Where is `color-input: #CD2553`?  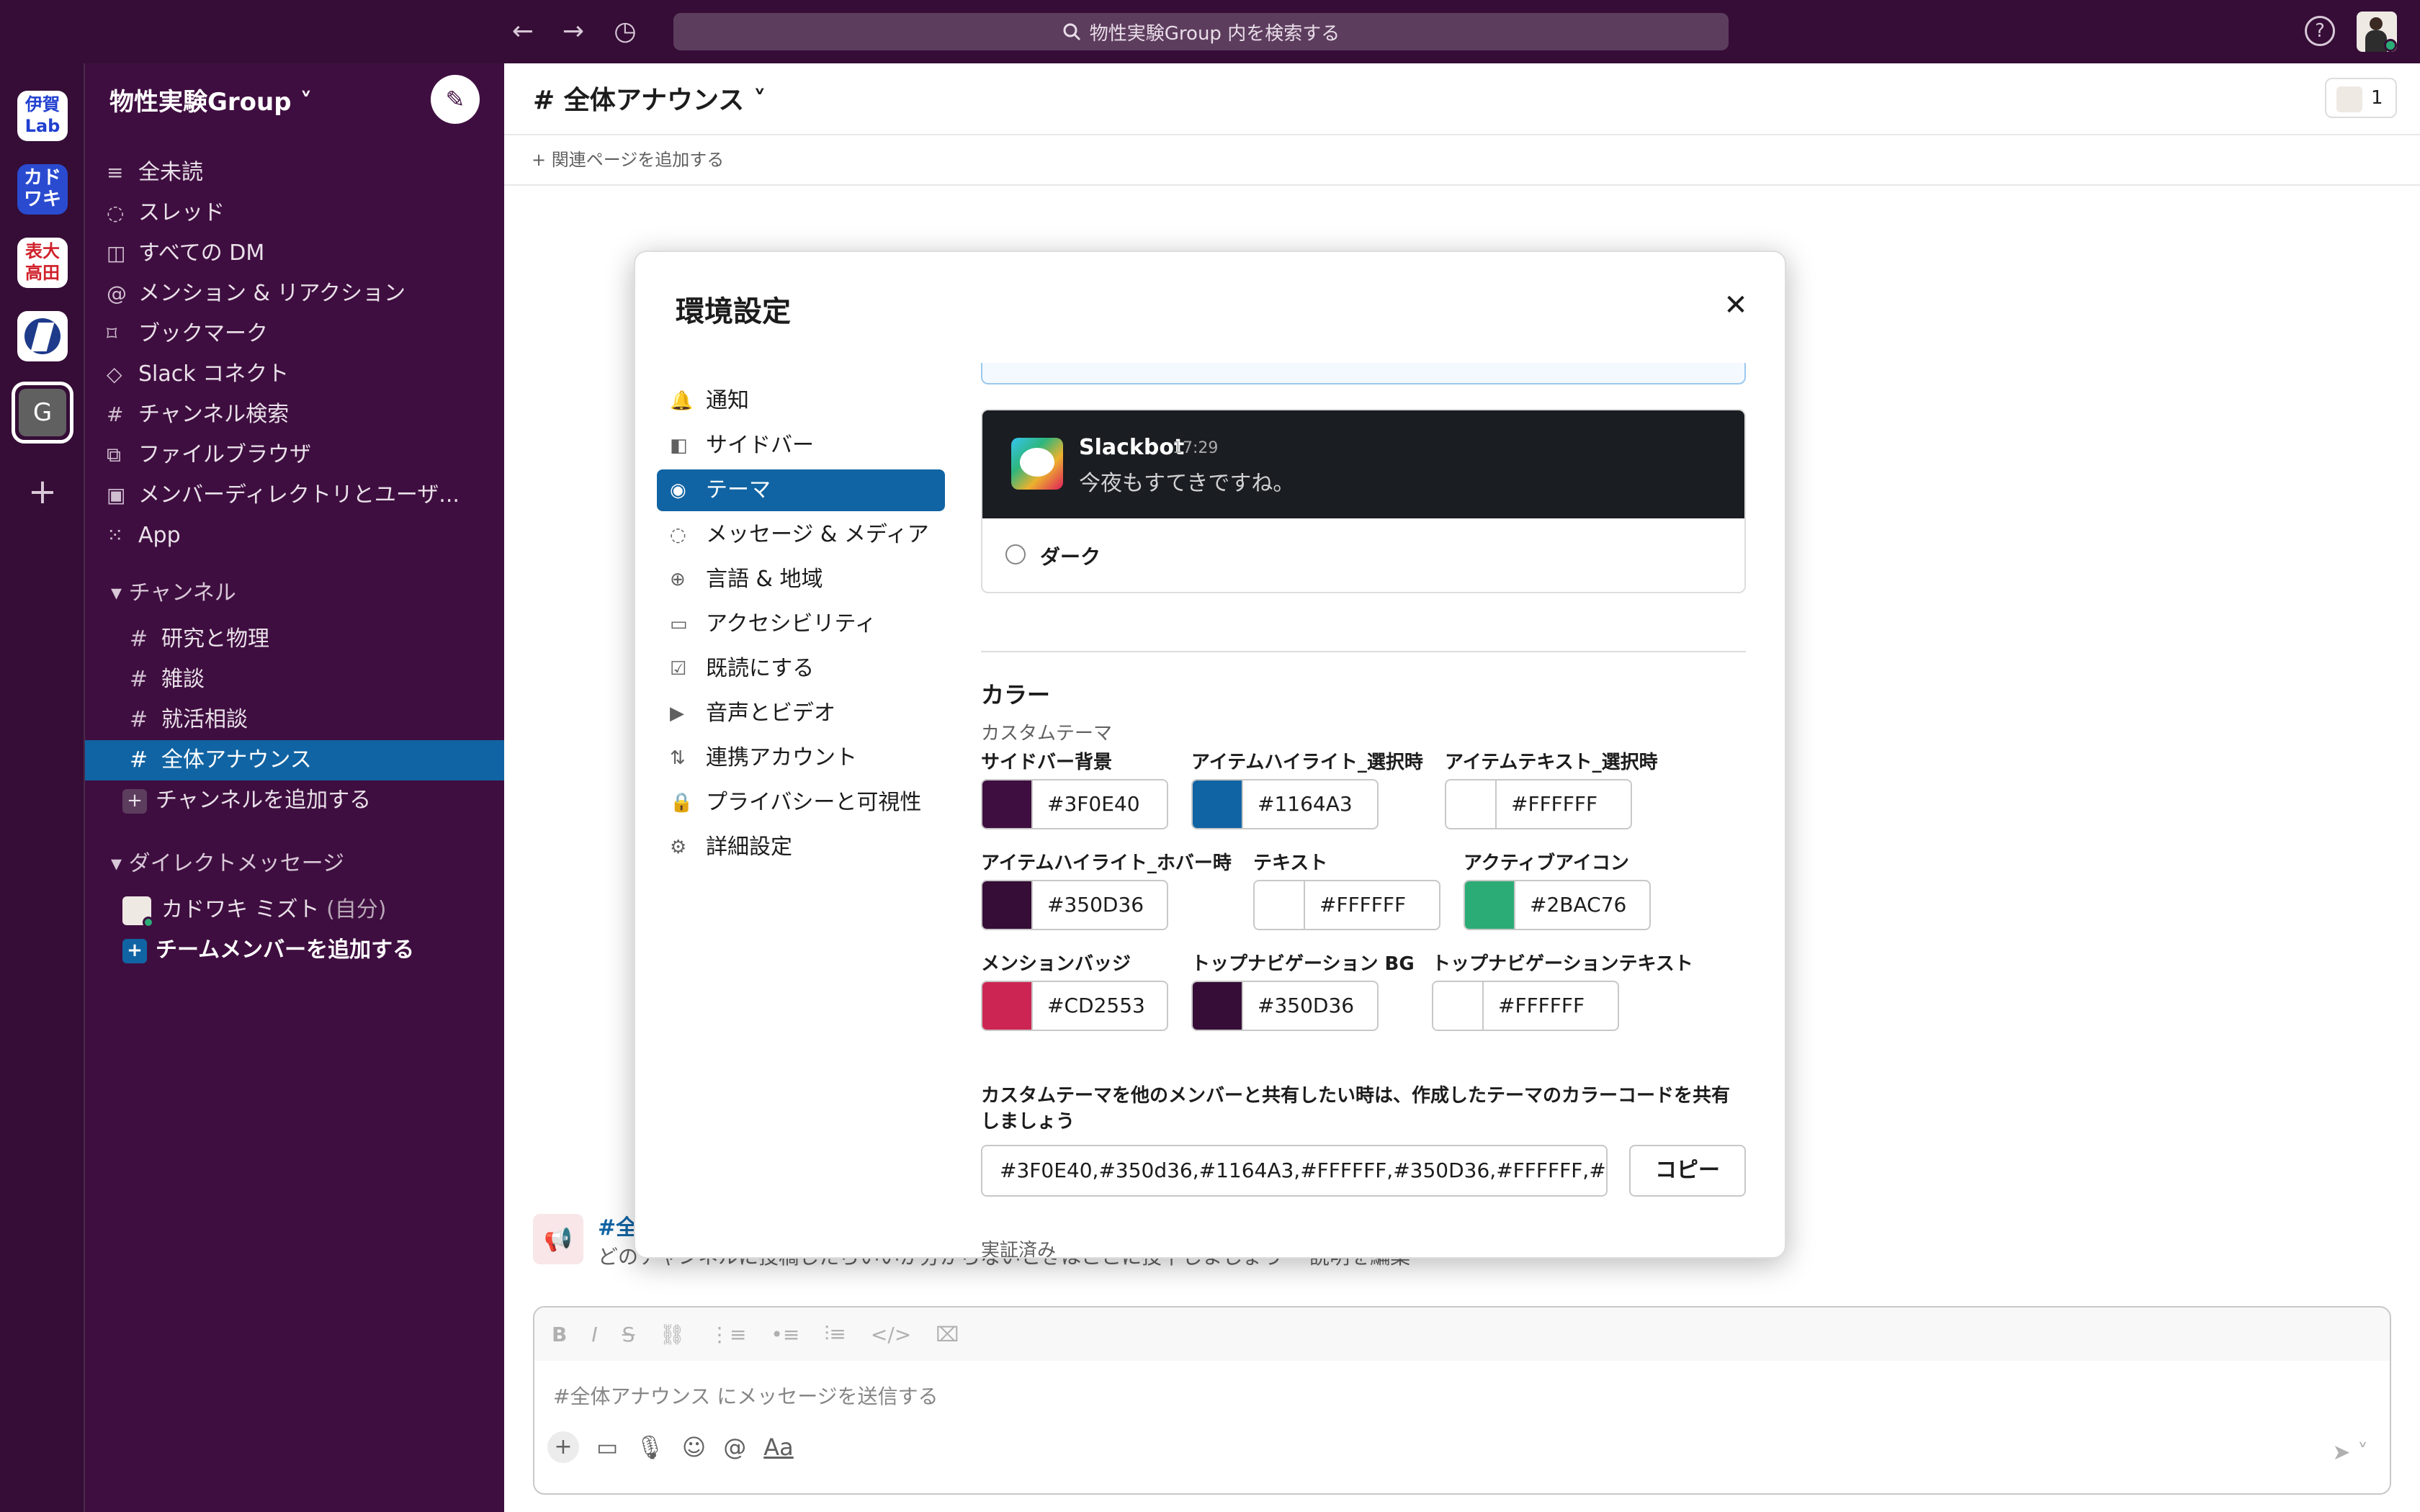
color-input: #CD2553 is located at coordinates (1074, 1006).